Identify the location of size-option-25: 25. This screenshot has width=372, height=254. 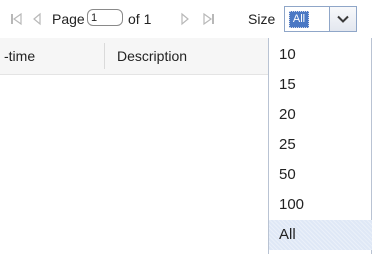
(320, 145).